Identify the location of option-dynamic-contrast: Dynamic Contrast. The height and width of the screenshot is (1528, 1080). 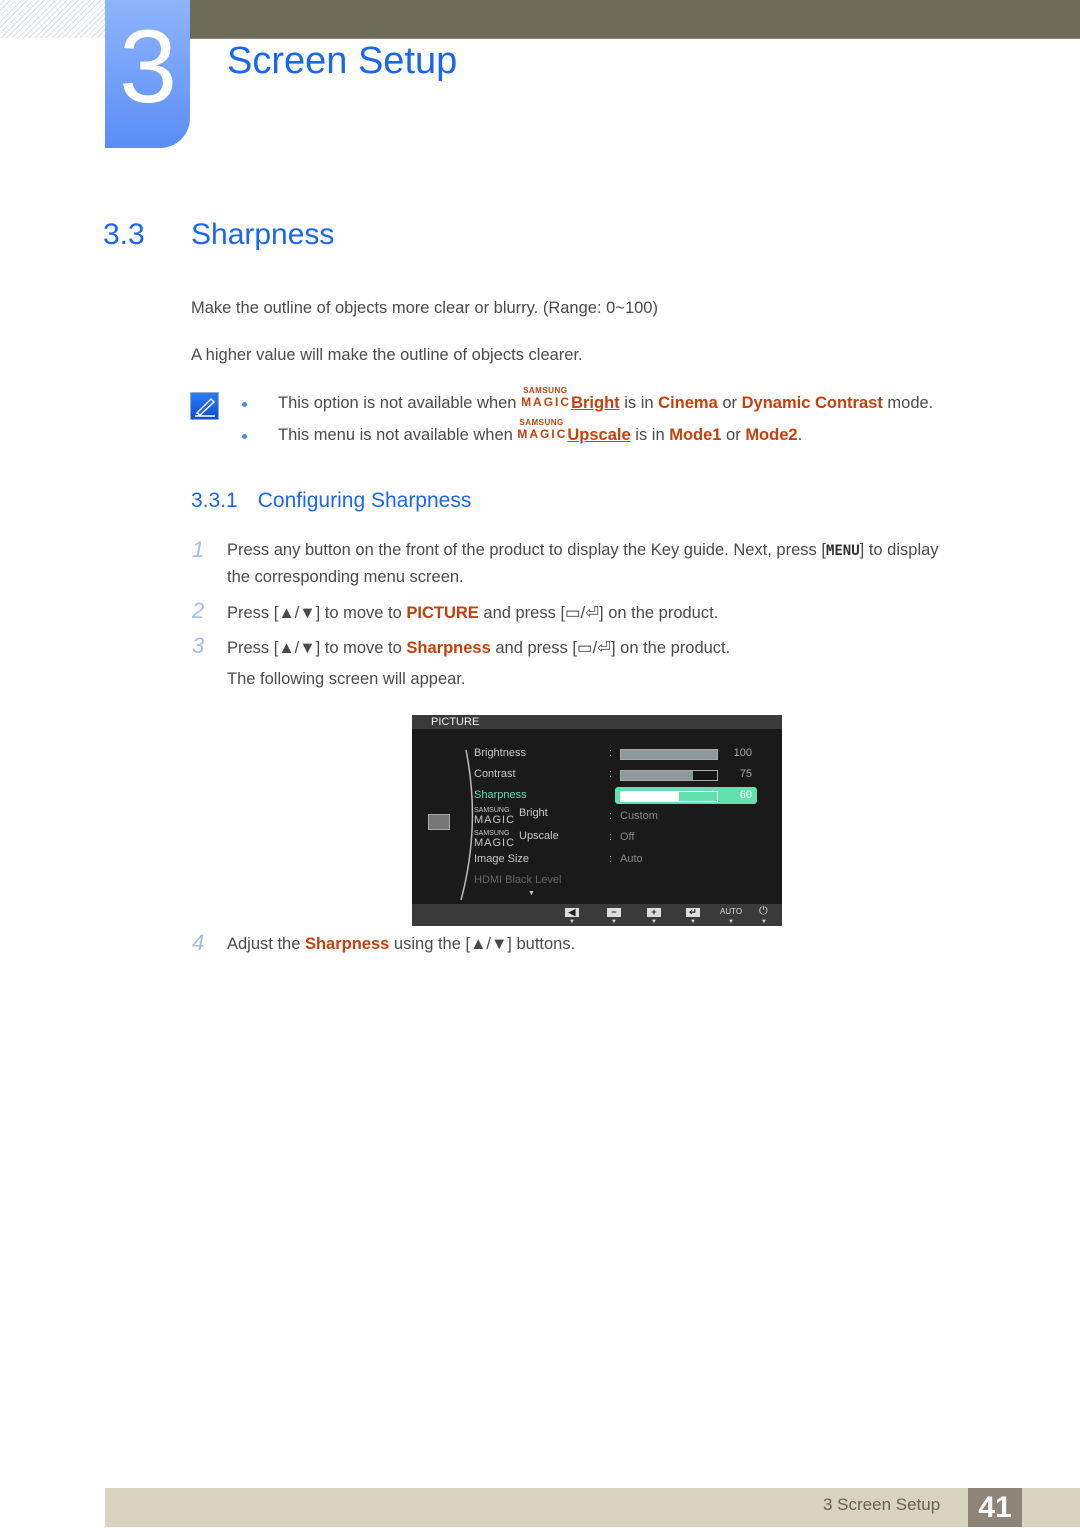
(812, 403).